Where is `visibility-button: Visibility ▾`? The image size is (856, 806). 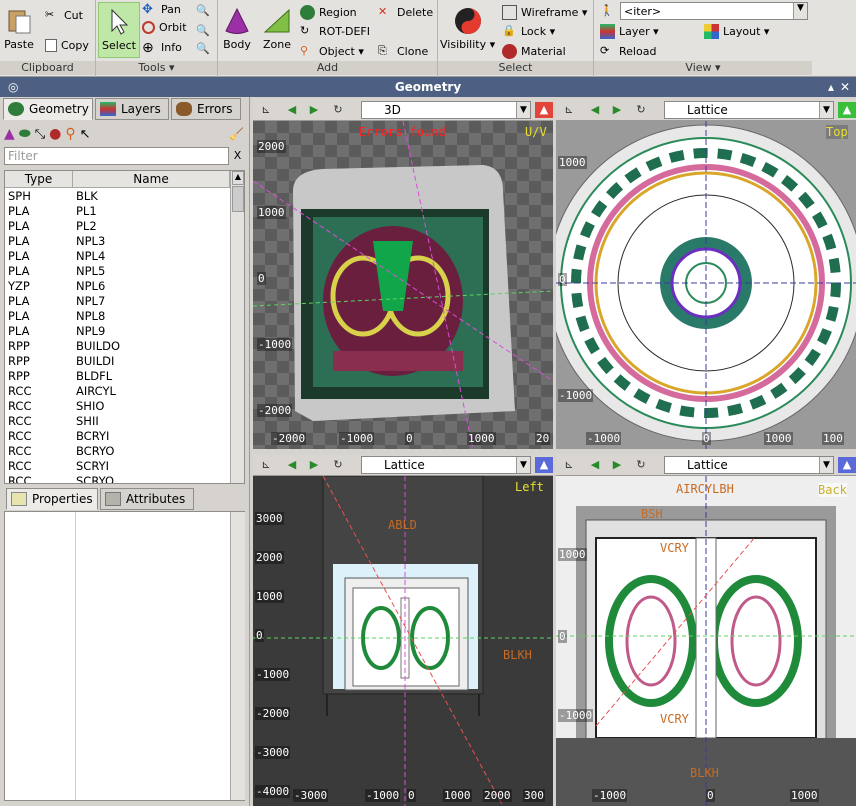 visibility-button: Visibility ▾ is located at coordinates (467, 28).